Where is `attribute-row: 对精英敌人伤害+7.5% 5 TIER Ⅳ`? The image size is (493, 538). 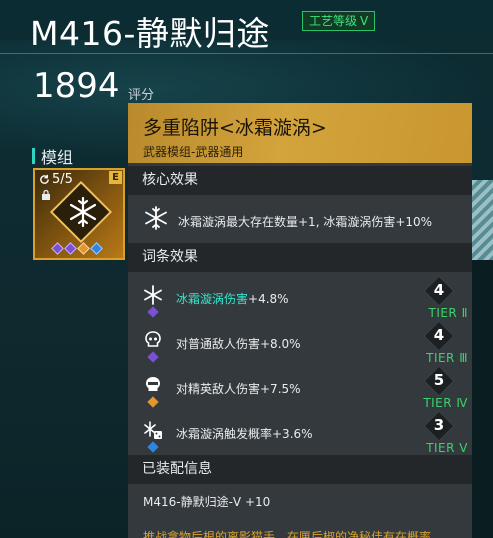
attribute-row: 对精英敌人伤害+7.5% 5 TIER Ⅳ is located at coordinates (300, 388).